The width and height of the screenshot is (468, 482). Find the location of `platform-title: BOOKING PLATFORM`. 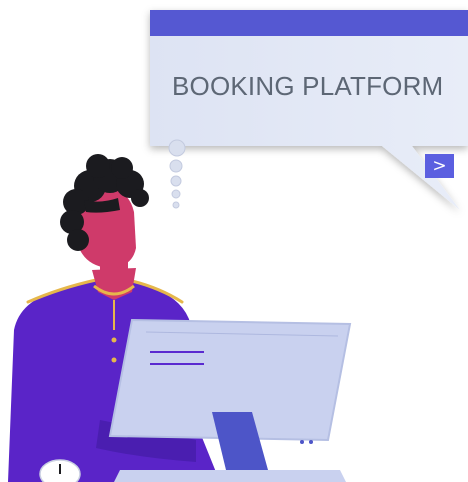

platform-title: BOOKING PLATFORM is located at coordinates (308, 86).